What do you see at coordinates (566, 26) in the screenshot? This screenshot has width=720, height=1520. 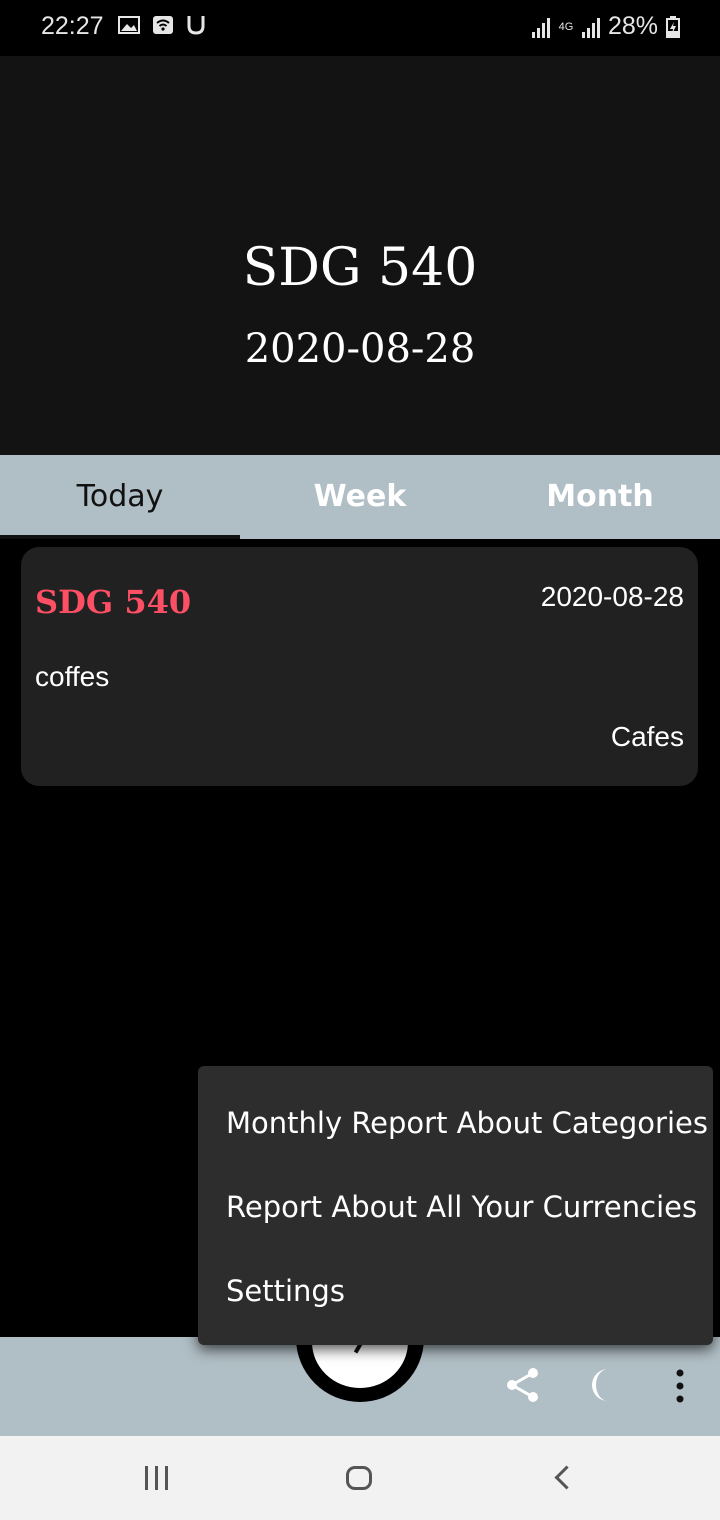 I see `network-type: 4G` at bounding box center [566, 26].